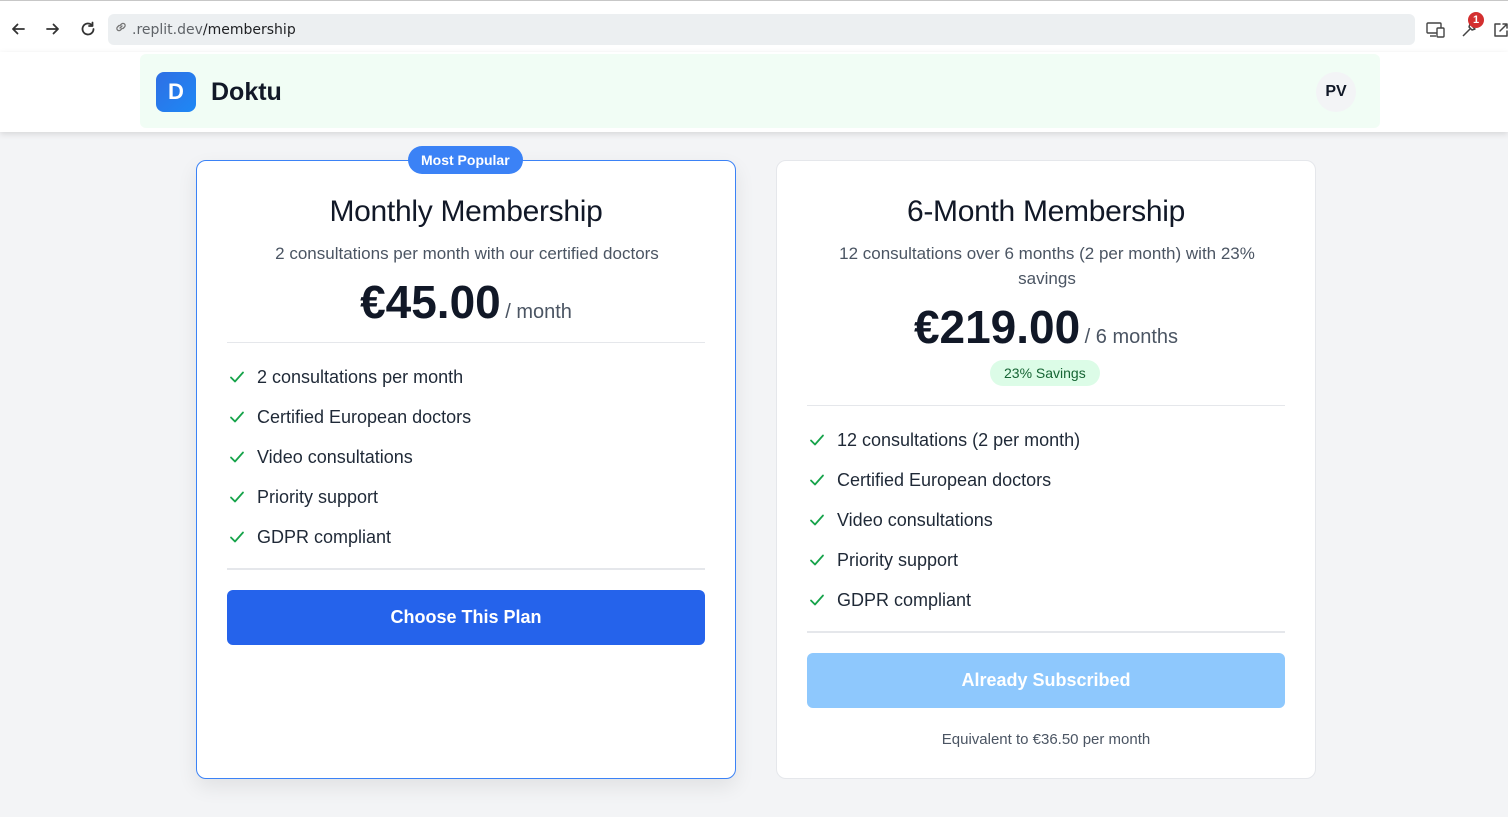  I want to click on price-row: €45.00 / month, so click(466, 302).